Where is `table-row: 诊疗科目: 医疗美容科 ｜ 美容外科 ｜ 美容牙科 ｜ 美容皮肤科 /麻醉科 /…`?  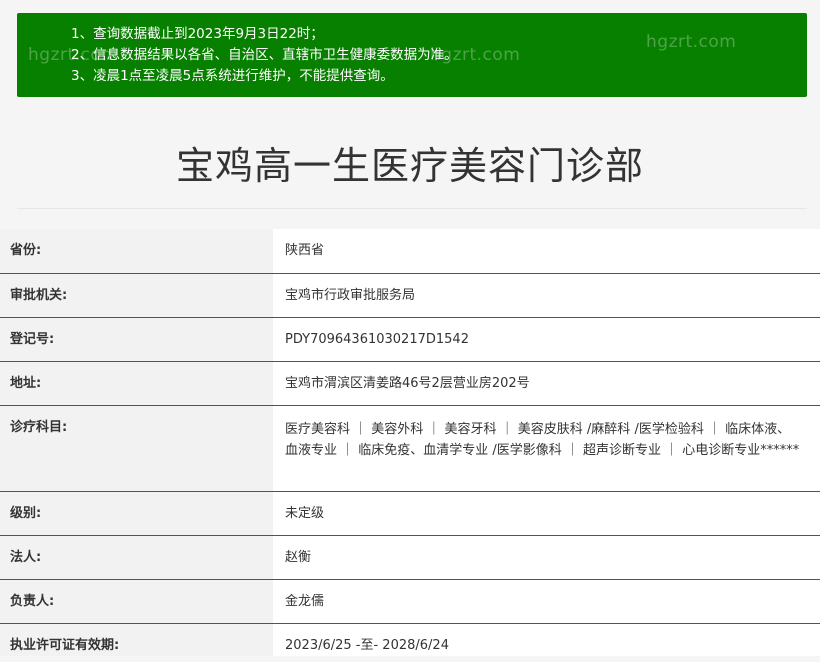
table-row: 诊疗科目: 医疗美容科 ｜ 美容外科 ｜ 美容牙科 ｜ 美容皮肤科 /麻醉科 /… is located at coordinates (410, 448).